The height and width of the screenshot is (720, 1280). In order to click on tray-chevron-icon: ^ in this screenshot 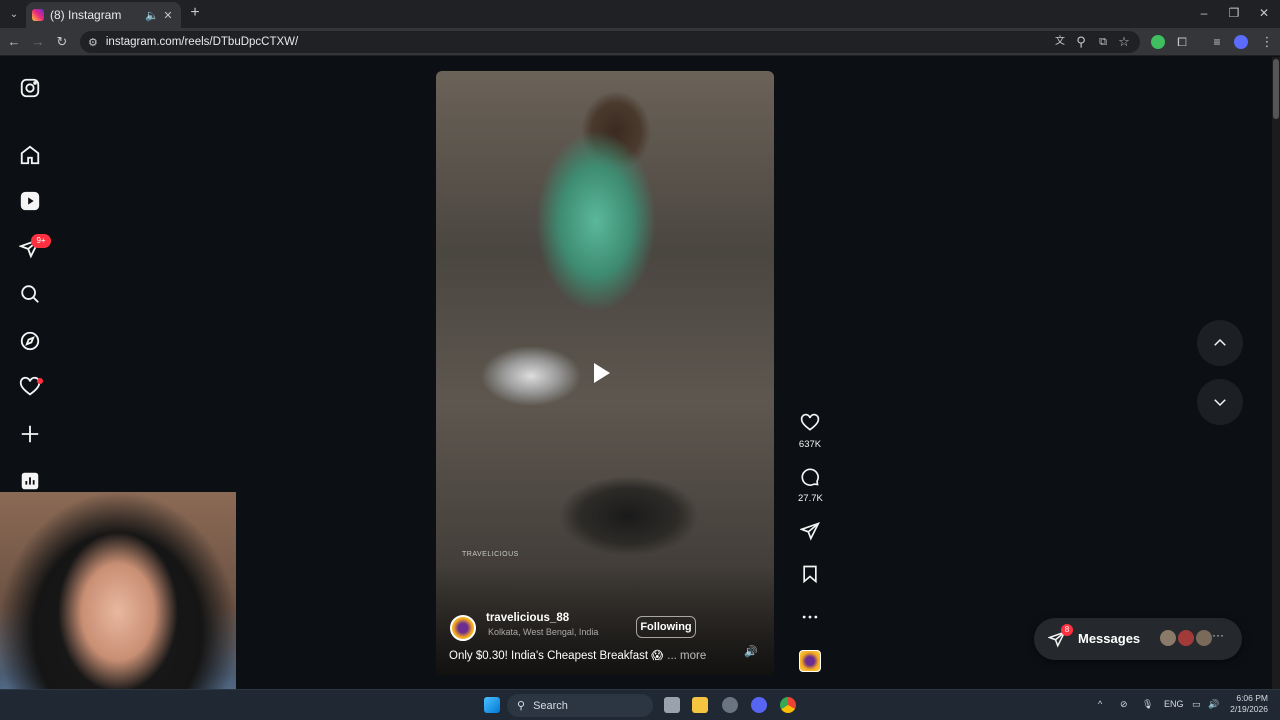, I will do `click(1100, 704)`.